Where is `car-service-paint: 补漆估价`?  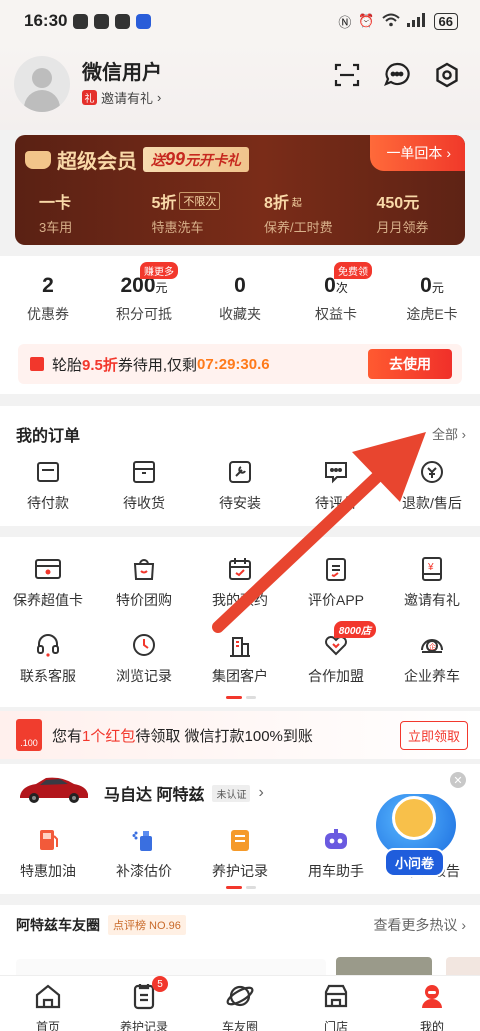 car-service-paint: 补漆估价 is located at coordinates (144, 853).